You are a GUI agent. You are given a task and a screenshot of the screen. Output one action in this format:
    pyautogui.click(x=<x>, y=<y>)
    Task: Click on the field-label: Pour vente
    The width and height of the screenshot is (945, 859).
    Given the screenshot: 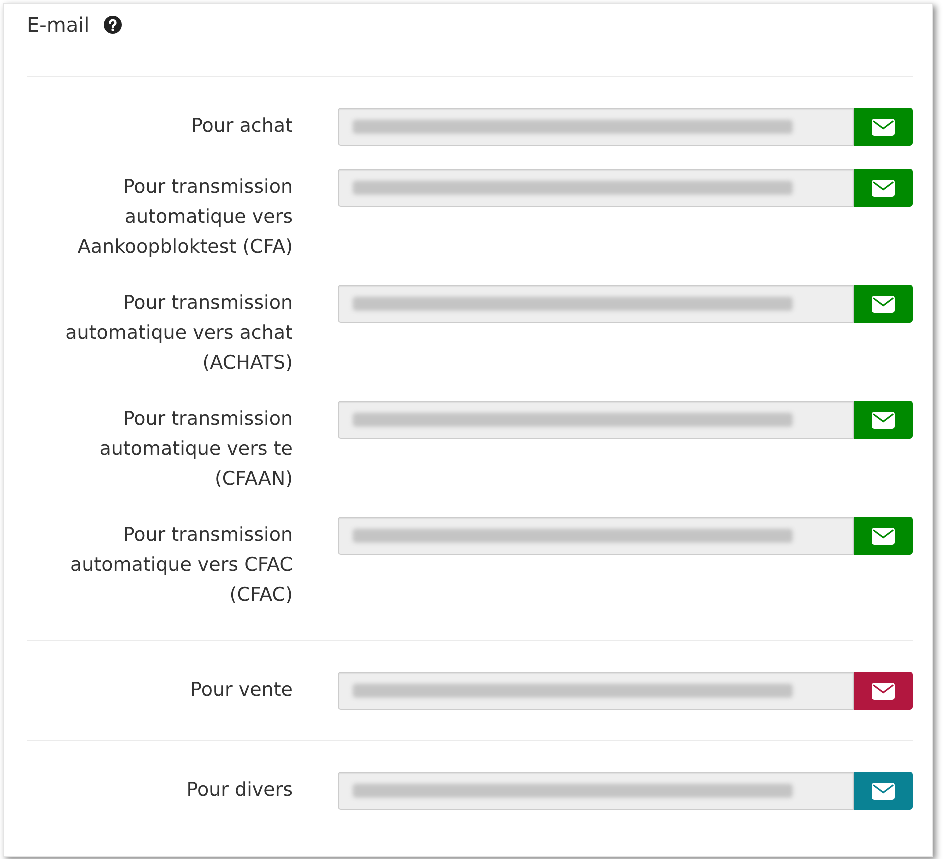 What is the action you would take?
    pyautogui.click(x=241, y=690)
    